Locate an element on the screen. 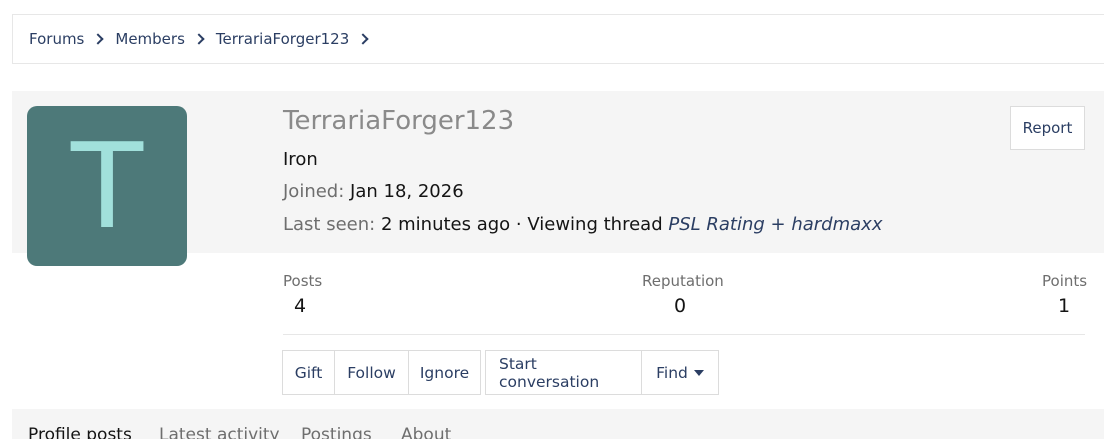 Image resolution: width=1104 pixels, height=439 pixels. tab-about: About is located at coordinates (426, 432).